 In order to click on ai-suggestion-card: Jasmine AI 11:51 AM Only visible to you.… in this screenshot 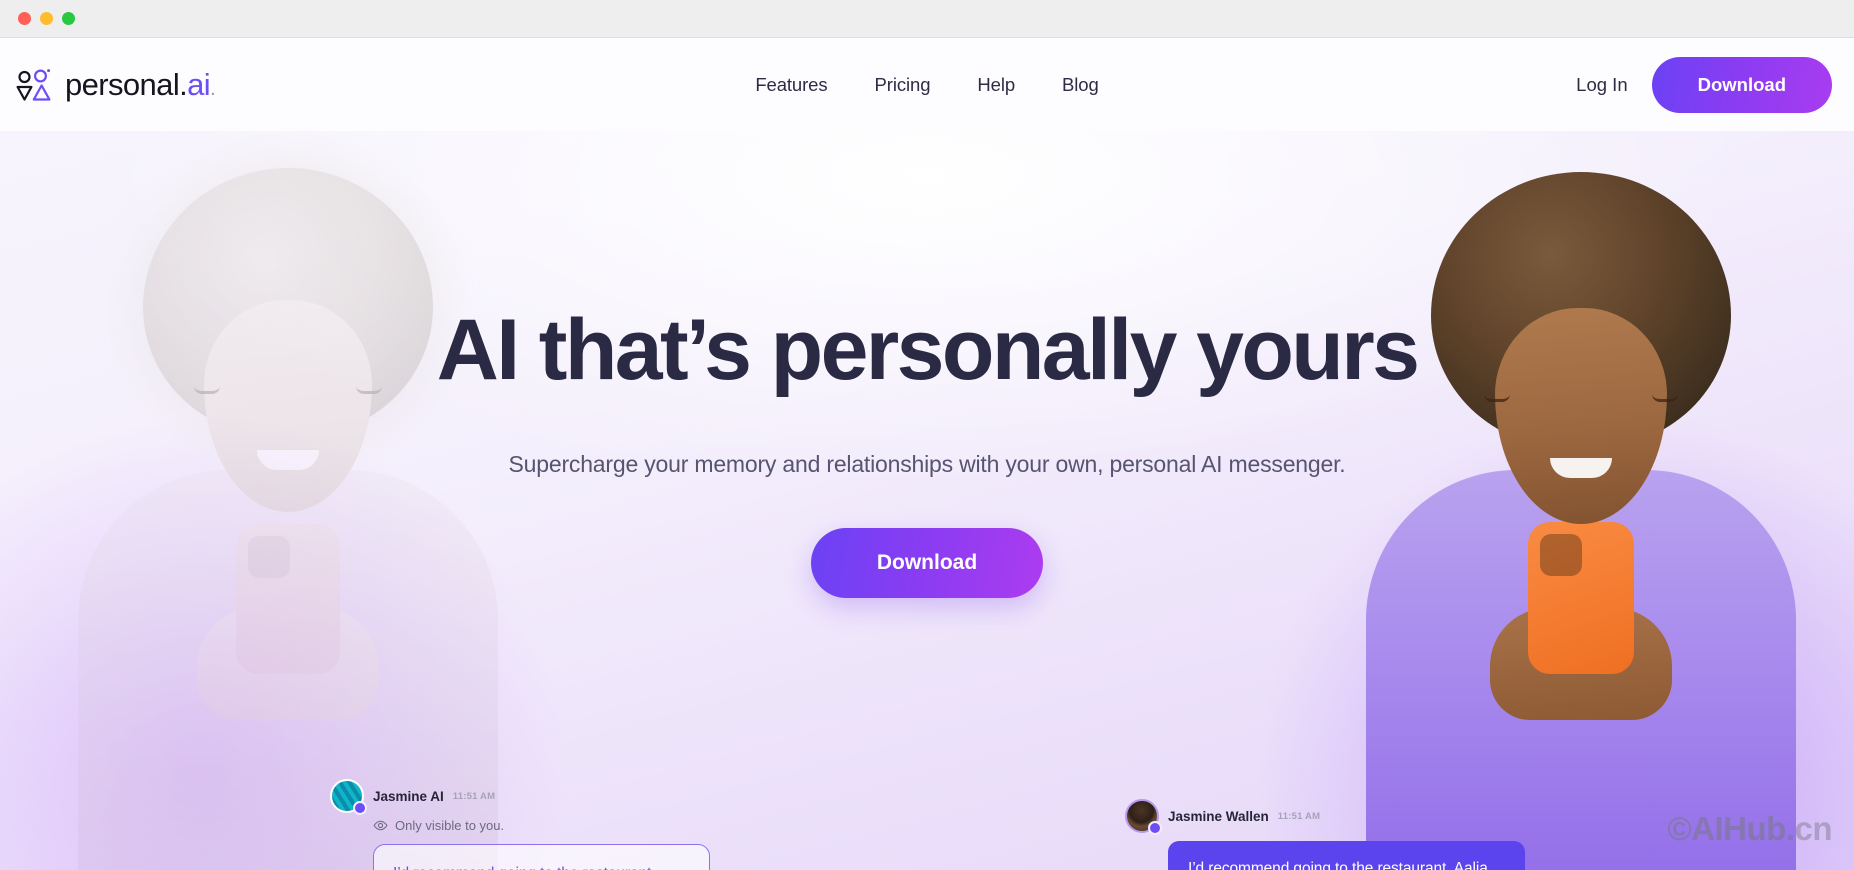, I will do `click(520, 824)`.